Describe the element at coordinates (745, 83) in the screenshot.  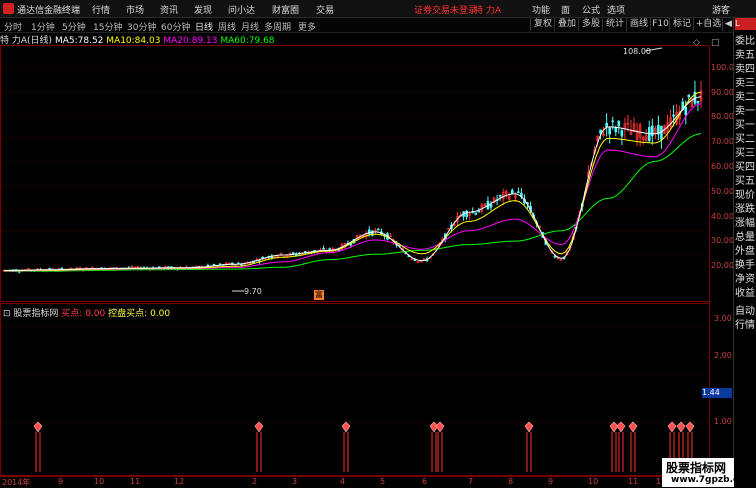
I see `quote-field-3: 卖三` at that location.